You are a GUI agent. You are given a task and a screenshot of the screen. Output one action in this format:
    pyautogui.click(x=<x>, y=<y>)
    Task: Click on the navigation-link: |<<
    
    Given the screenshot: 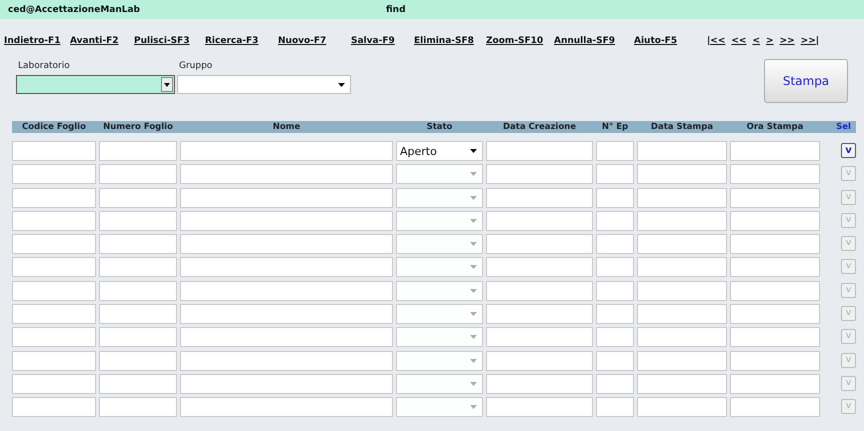 What is the action you would take?
    pyautogui.click(x=716, y=41)
    